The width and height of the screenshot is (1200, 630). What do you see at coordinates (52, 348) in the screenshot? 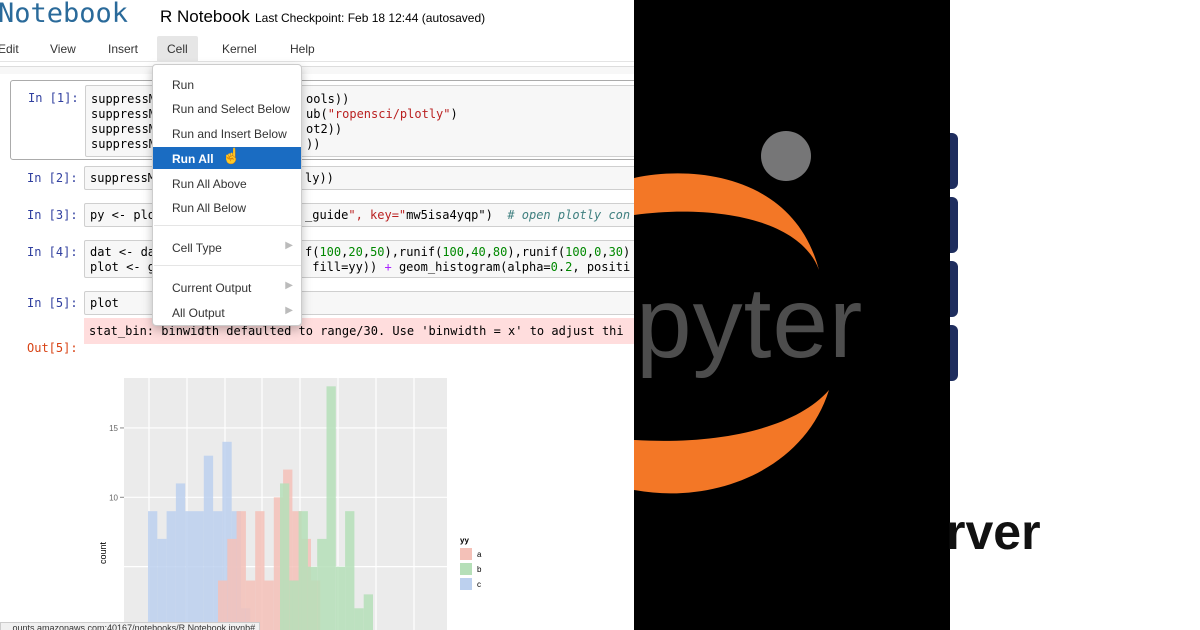
I see `output-prompt: Out[5]:` at bounding box center [52, 348].